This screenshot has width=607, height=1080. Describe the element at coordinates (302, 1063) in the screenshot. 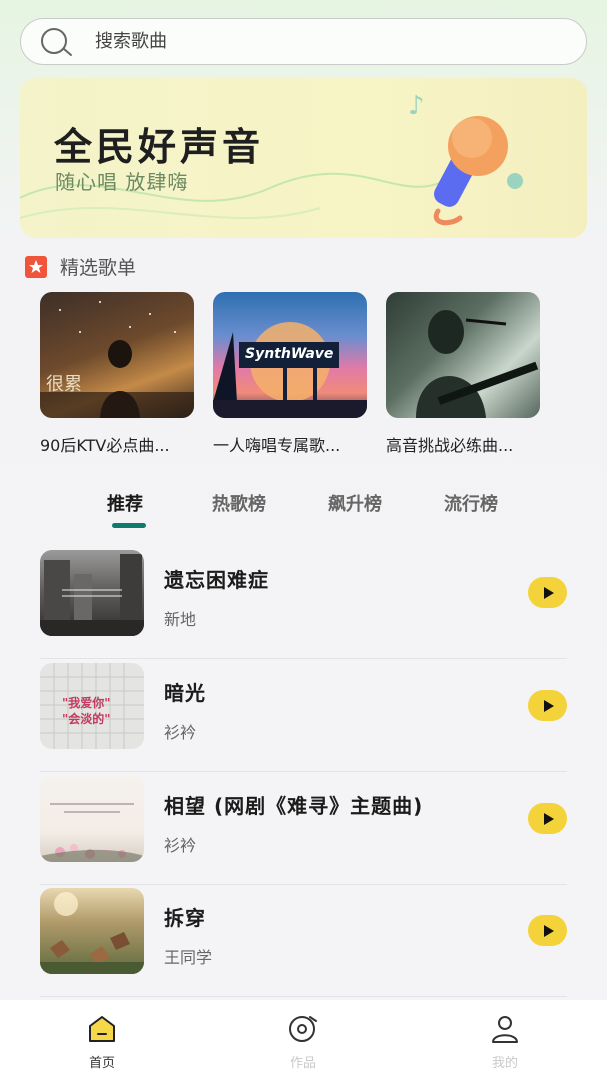

I see `nav-works-label: 作品` at that location.